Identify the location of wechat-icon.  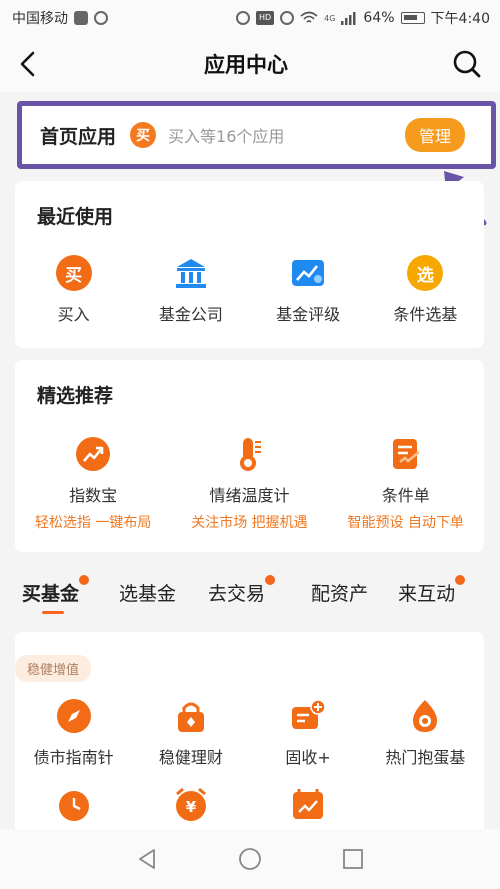
(101, 18).